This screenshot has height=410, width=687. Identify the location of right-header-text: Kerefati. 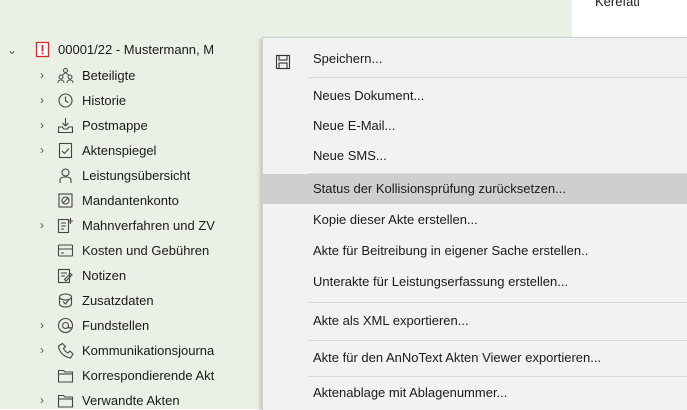
(617, 4).